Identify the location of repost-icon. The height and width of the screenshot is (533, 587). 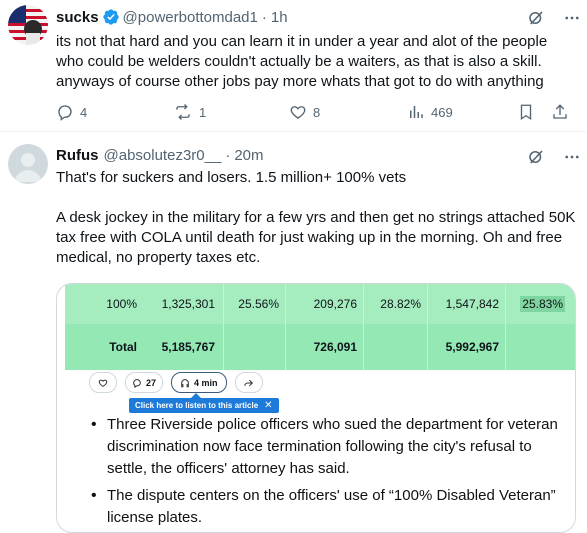
(183, 112).